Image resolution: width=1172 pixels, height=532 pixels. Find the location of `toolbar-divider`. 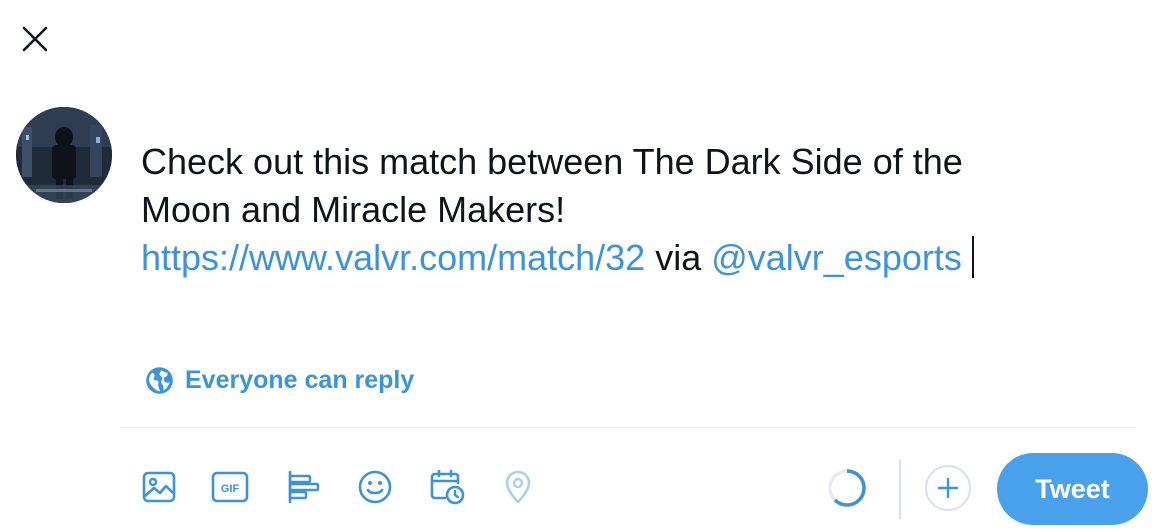

toolbar-divider is located at coordinates (628, 427).